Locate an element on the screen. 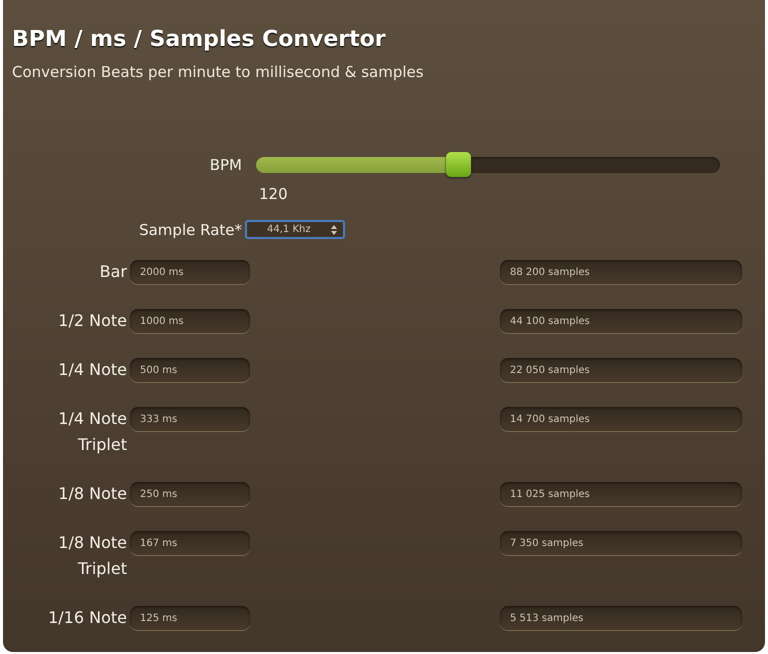 This screenshot has height=654, width=768. ms-field: 125 ms is located at coordinates (190, 618).